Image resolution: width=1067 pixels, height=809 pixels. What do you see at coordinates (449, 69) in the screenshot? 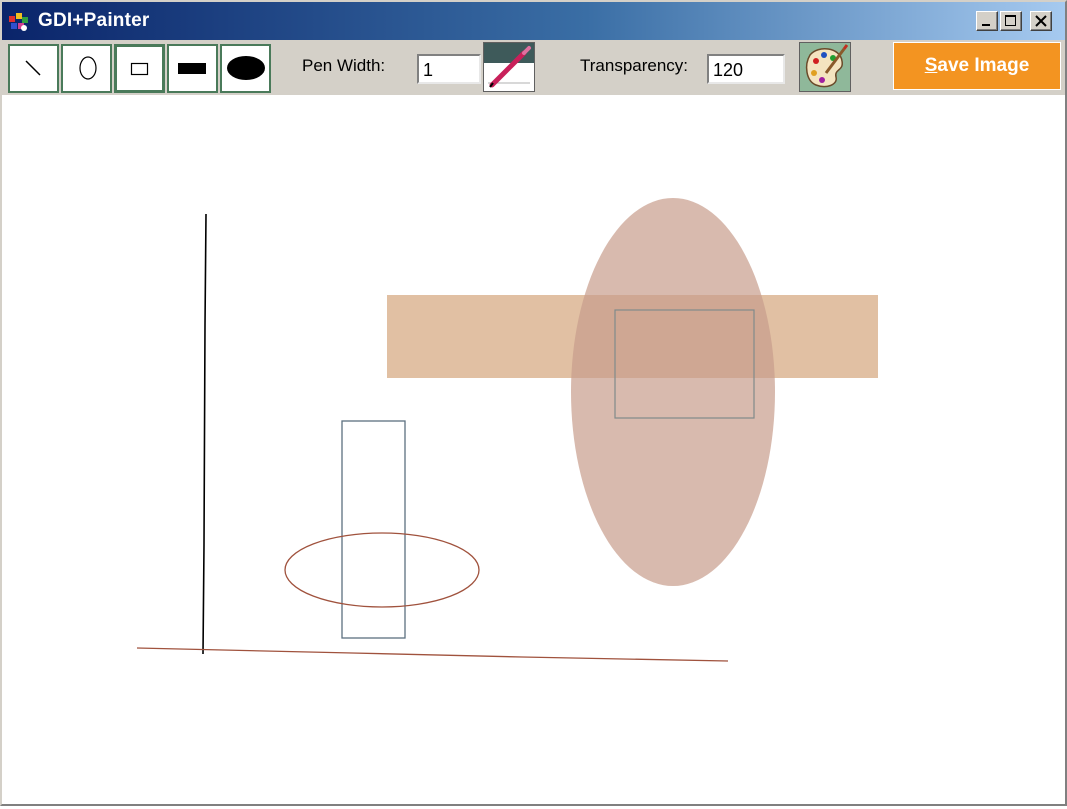
I see `pen-width-input: 1` at bounding box center [449, 69].